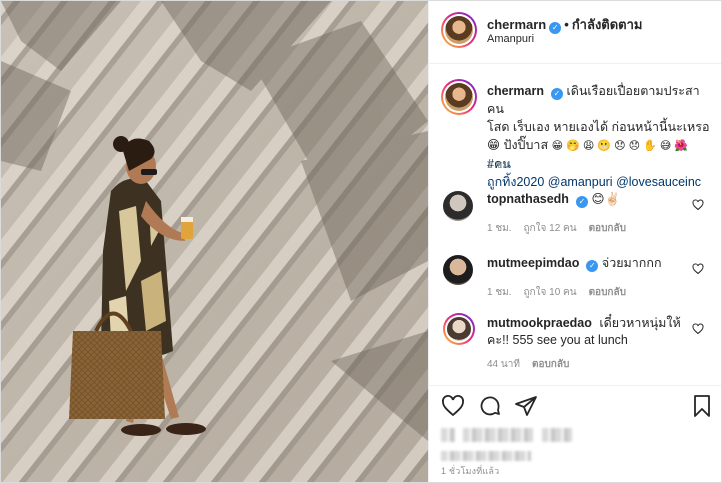 Image resolution: width=722 pixels, height=483 pixels. What do you see at coordinates (494, 145) in the screenshot?
I see `caption-emoji-1: 😁` at bounding box center [494, 145].